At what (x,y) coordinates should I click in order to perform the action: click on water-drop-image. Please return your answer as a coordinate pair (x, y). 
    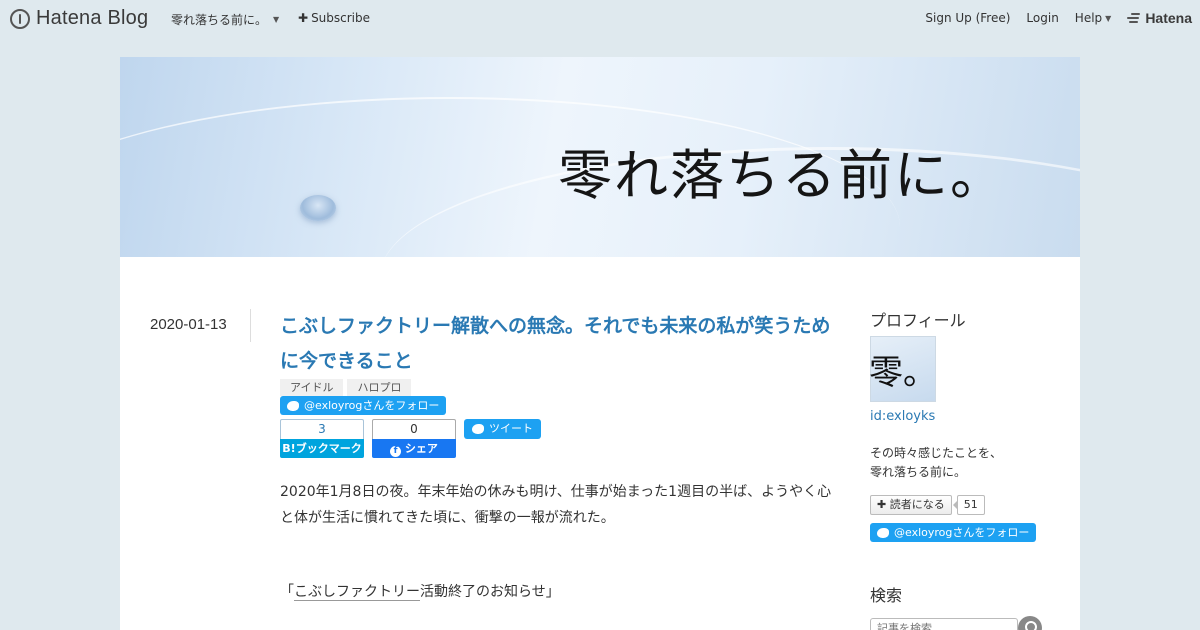
    Looking at the image, I should click on (318, 208).